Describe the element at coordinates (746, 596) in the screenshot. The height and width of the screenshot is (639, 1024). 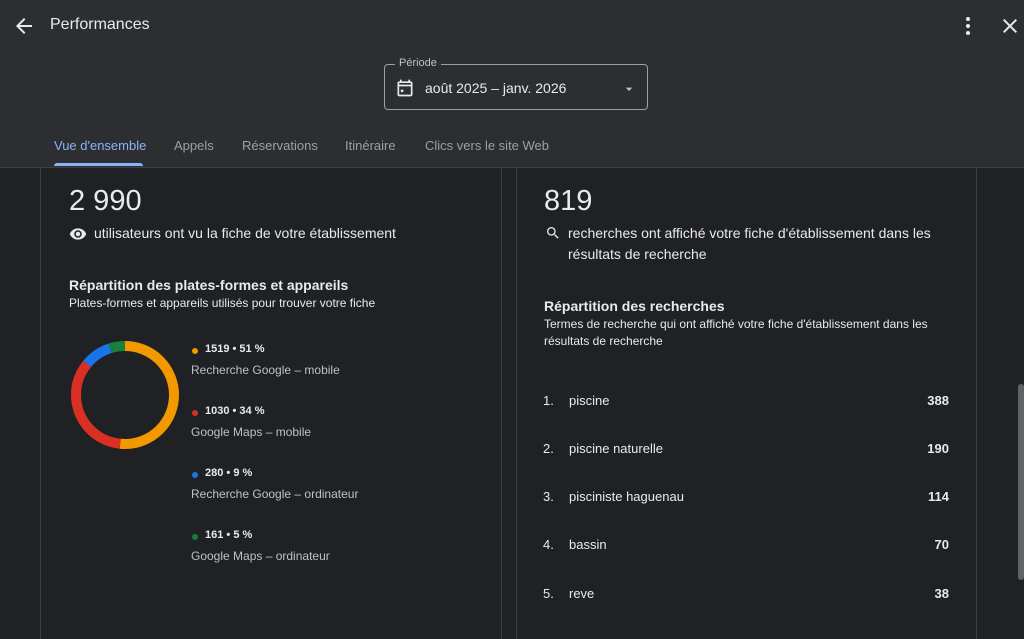
I see `search-term-row: 5. reve 38` at that location.